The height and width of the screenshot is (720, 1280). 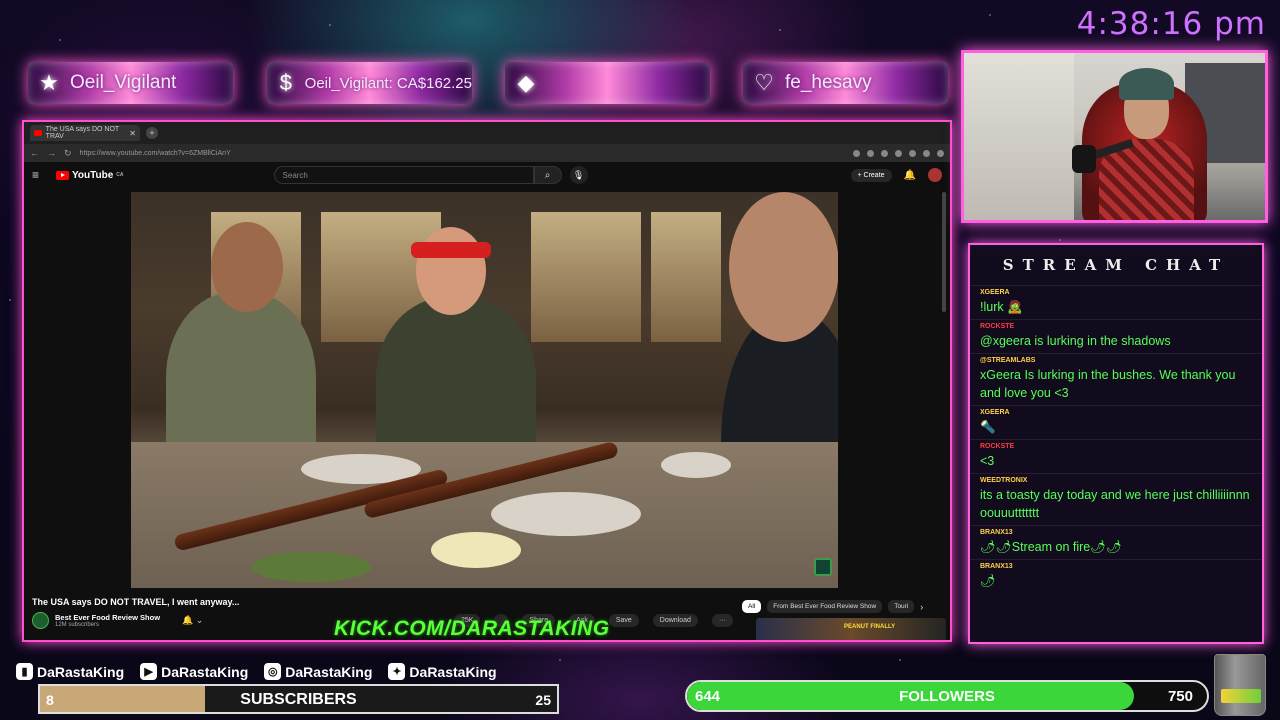 I want to click on follower-goal: 750, so click(x=1180, y=696).